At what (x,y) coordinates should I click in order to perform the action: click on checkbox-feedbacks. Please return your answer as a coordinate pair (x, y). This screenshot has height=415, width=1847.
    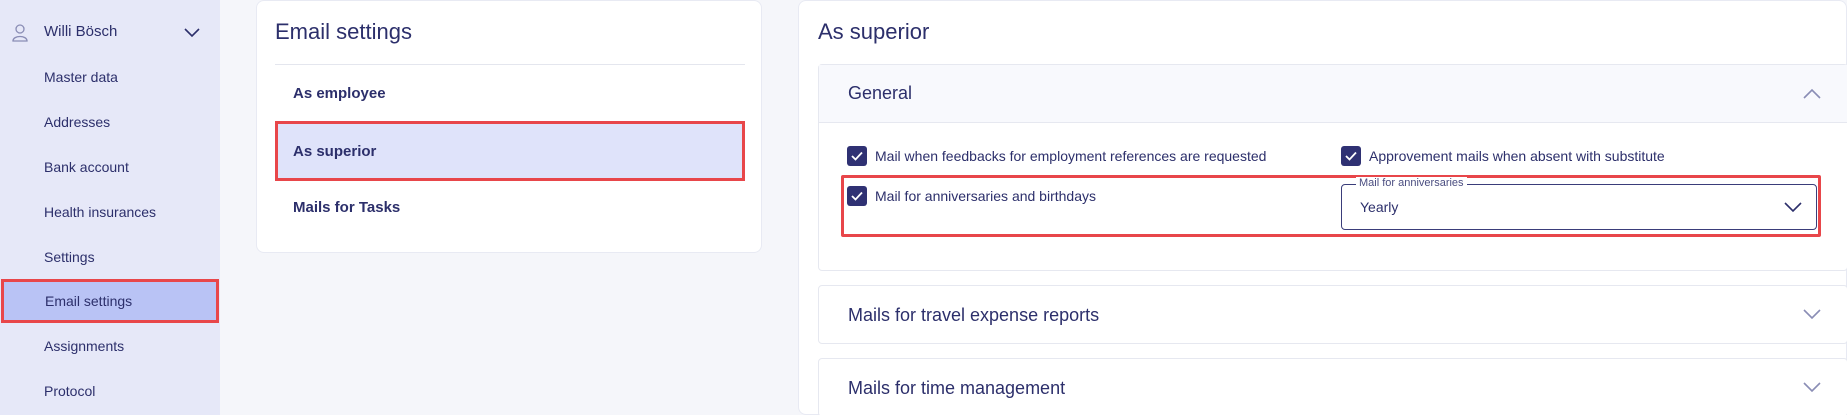
    Looking at the image, I should click on (857, 156).